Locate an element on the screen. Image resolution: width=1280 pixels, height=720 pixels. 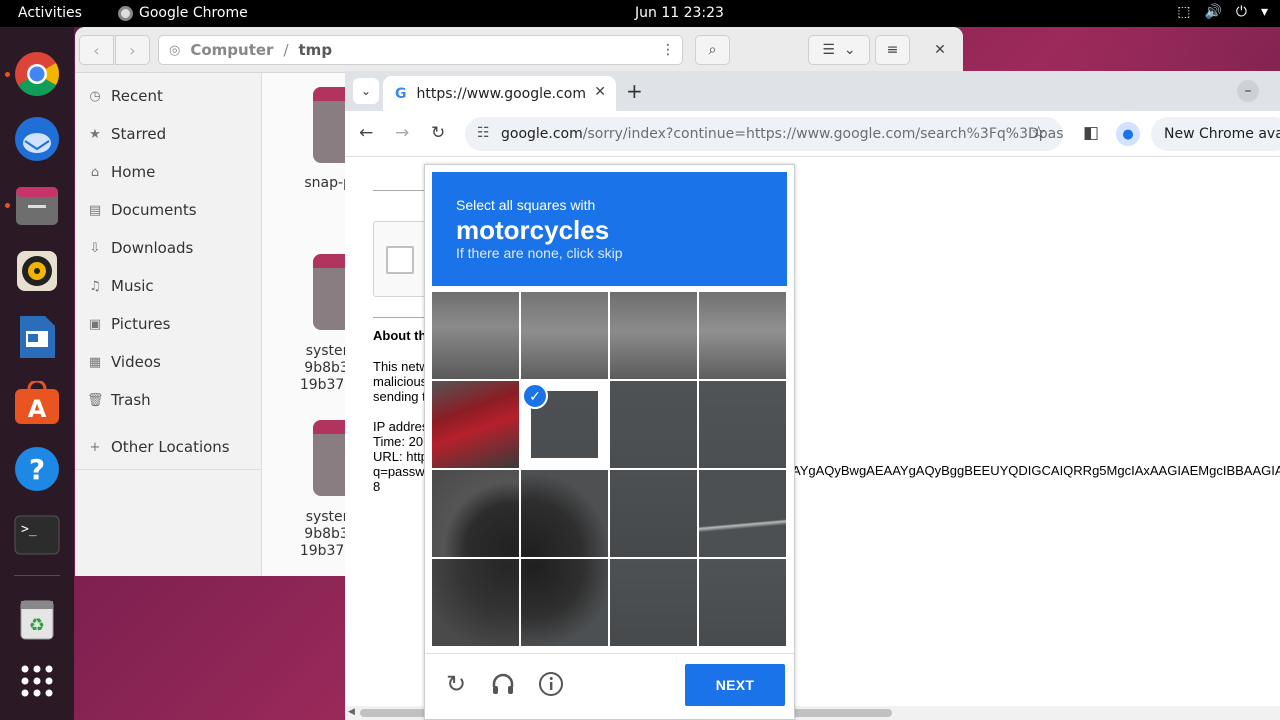
sidebar-item-label: Downloads is located at coordinates (152, 248).